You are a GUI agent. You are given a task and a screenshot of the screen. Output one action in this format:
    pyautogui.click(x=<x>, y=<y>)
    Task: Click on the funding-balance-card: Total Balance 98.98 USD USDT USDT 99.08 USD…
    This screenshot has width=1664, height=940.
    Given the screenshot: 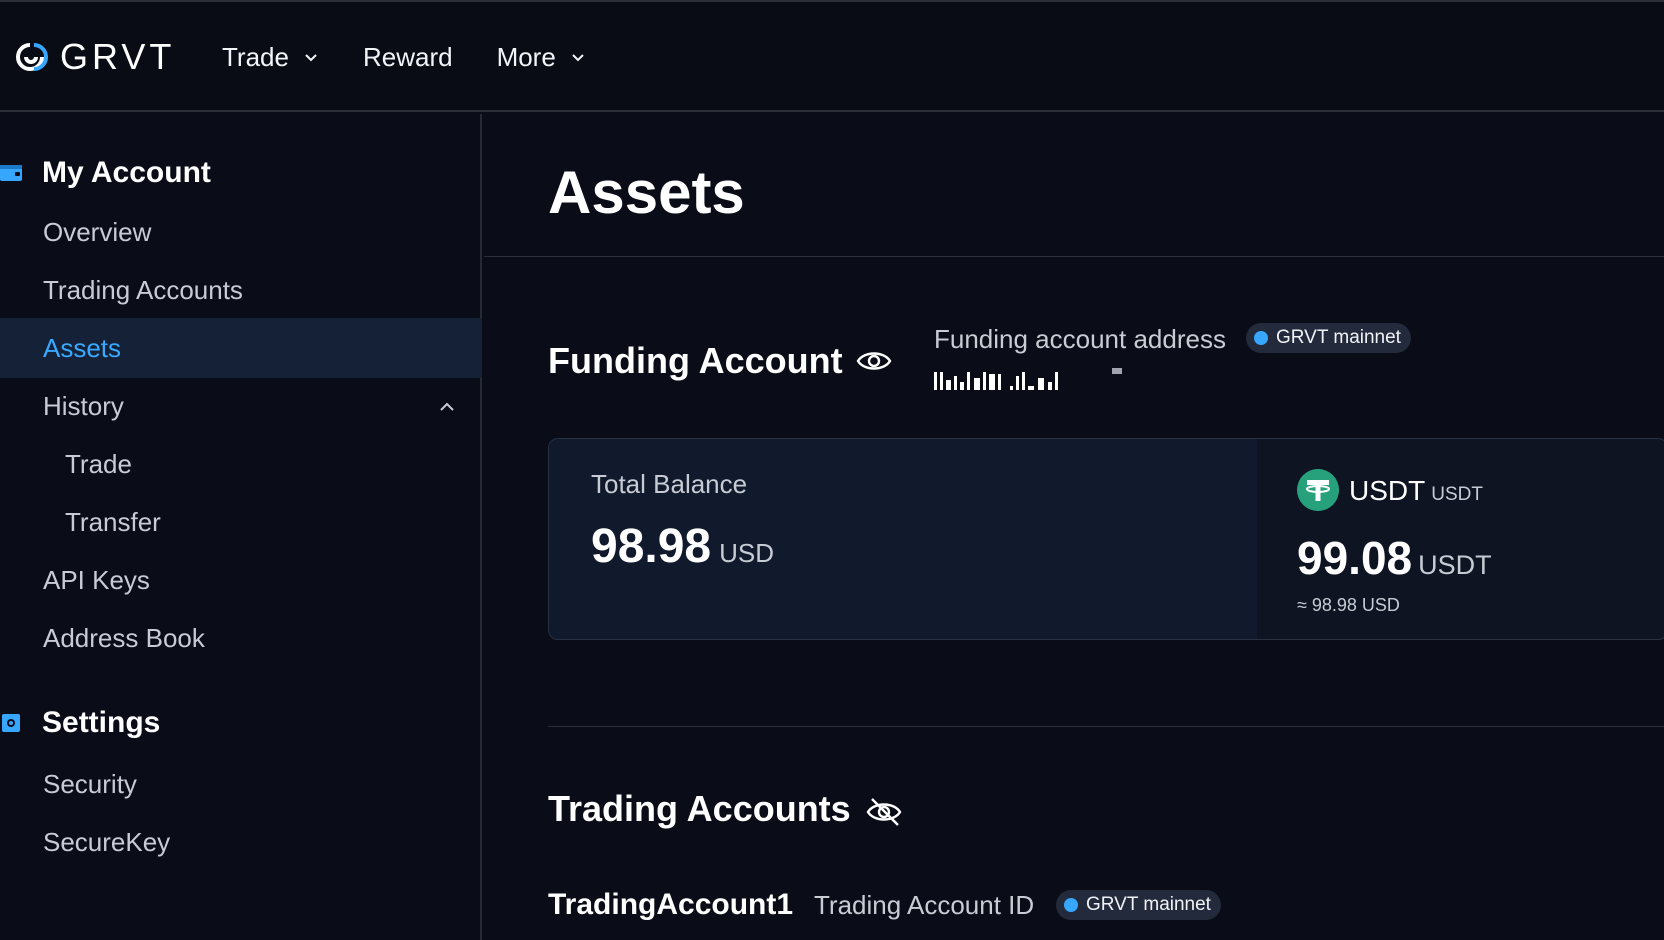 What is the action you would take?
    pyautogui.click(x=1106, y=539)
    